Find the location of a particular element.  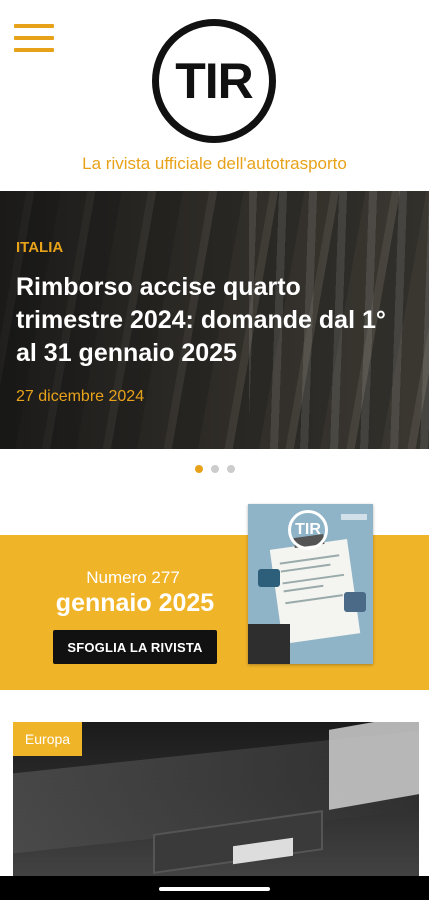

tagline: La rivista ufficiale dell'autotrasporto is located at coordinates (214, 163).